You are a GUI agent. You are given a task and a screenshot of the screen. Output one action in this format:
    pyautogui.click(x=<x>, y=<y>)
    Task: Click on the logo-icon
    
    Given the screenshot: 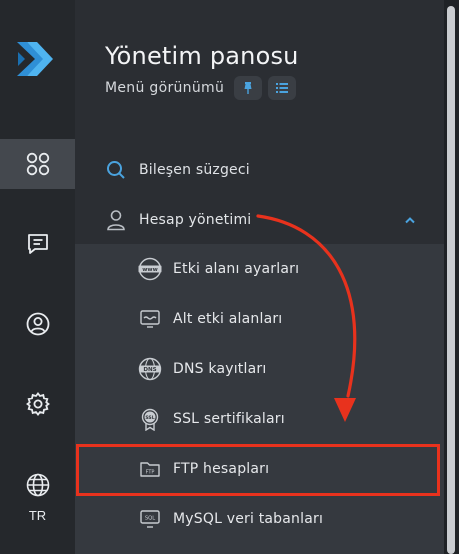 What is the action you would take?
    pyautogui.click(x=35, y=59)
    